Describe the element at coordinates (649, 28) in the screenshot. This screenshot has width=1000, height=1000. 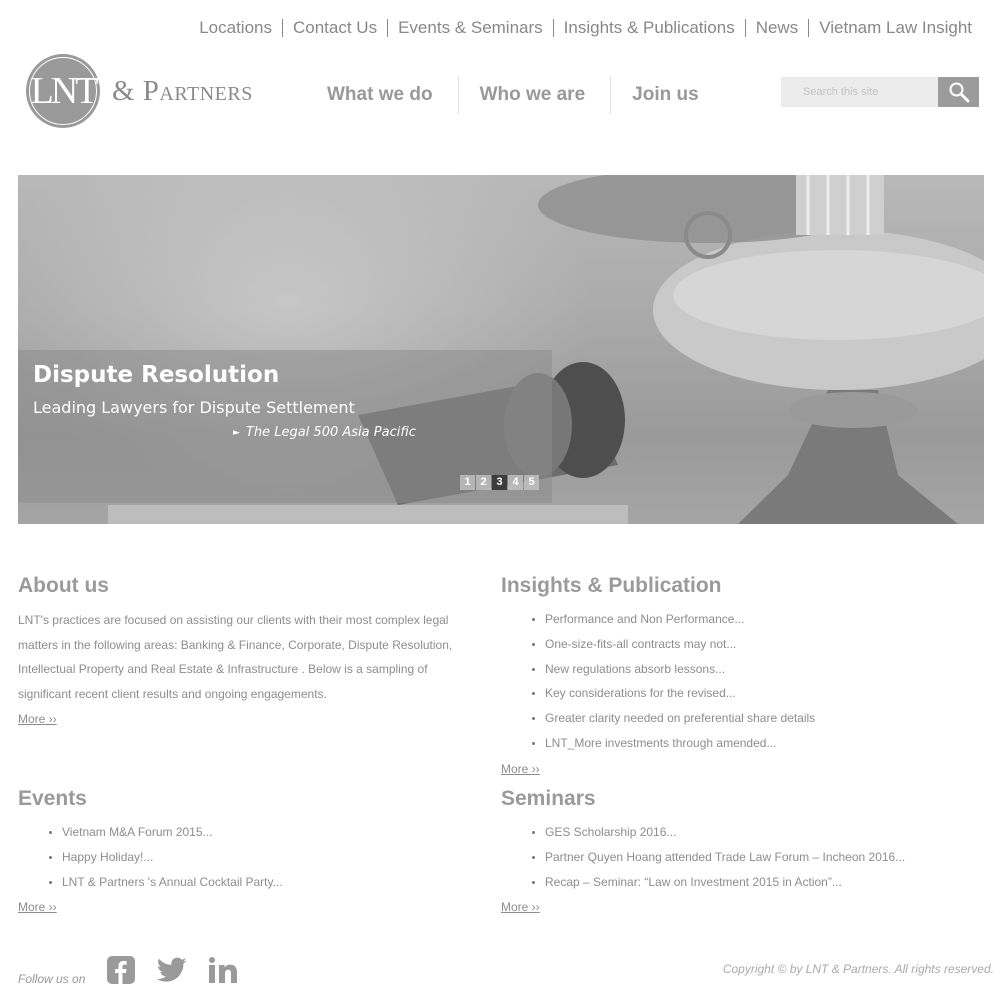
I see `toplink-insights-publications: Insights & Publications` at that location.